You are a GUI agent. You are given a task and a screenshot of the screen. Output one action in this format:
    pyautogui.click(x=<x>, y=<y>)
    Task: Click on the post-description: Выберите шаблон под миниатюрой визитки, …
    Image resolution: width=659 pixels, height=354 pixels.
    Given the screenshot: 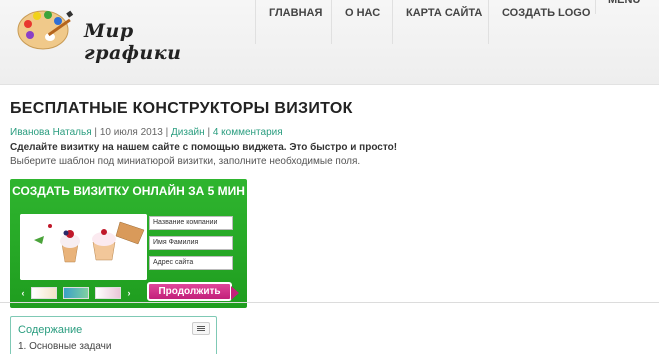 What is the action you would take?
    pyautogui.click(x=185, y=161)
    